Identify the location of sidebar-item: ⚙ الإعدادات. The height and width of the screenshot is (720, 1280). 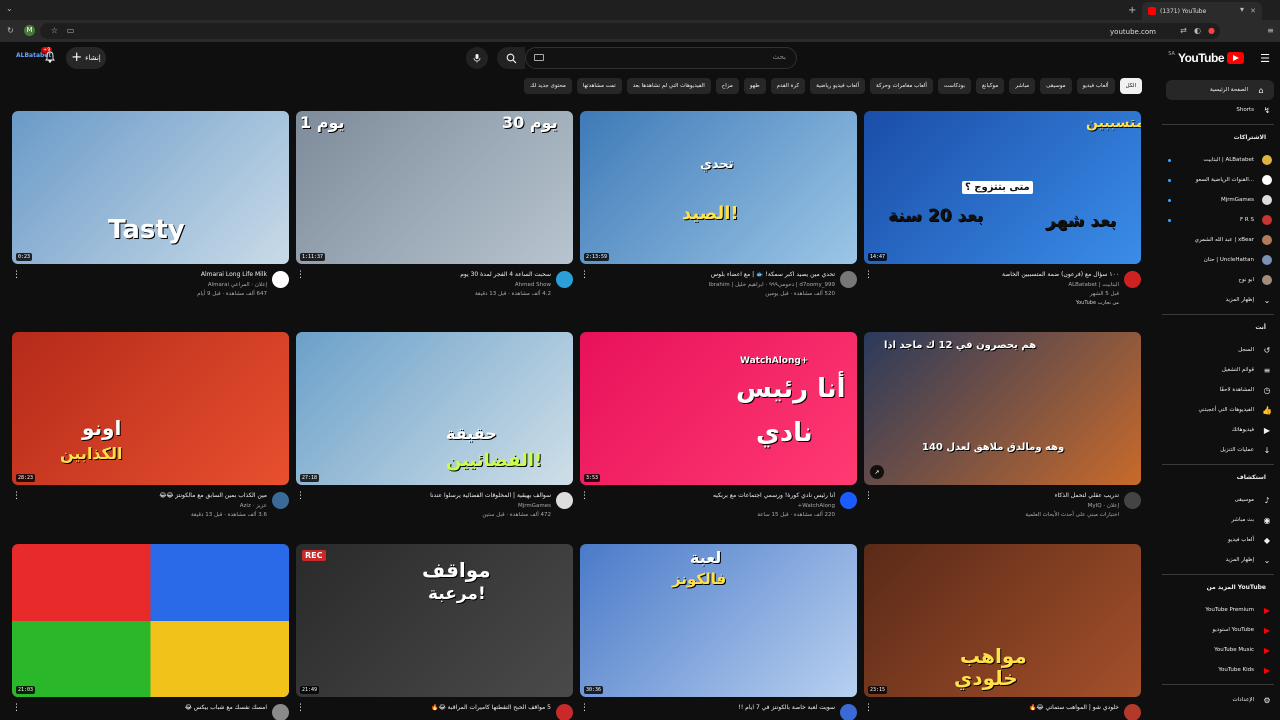
(1221, 700).